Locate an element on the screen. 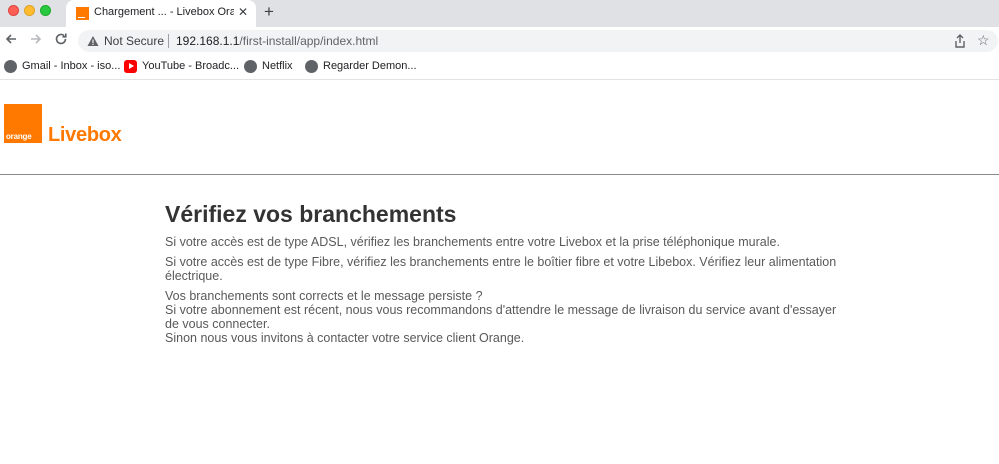 The height and width of the screenshot is (464, 999). tab-title: Chargement ... - Livebox Orange is located at coordinates (164, 12).